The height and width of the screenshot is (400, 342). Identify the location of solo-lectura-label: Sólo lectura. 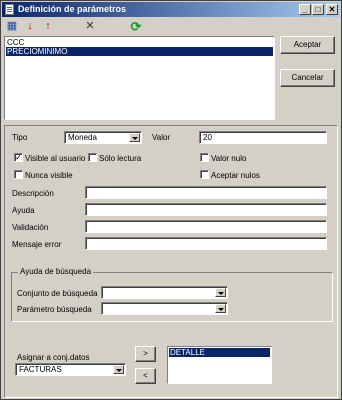
(120, 158).